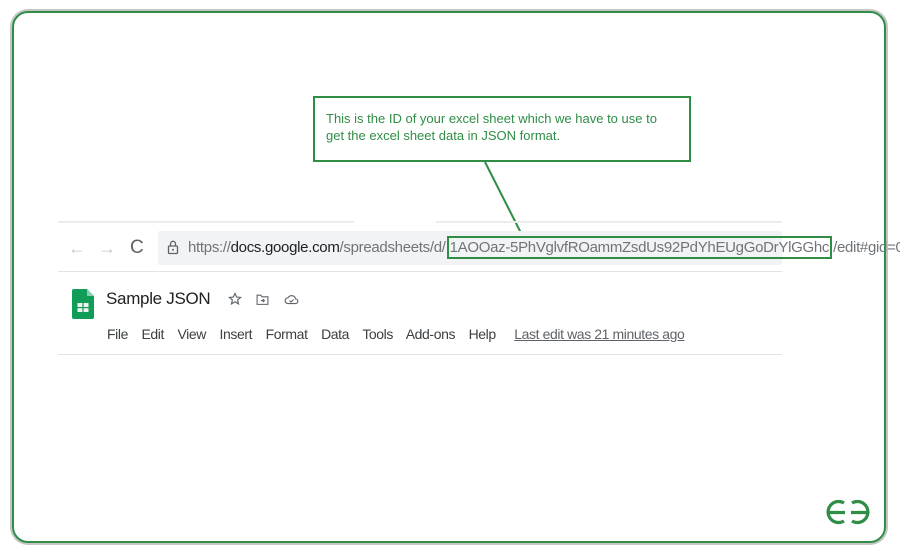 The image size is (900, 554). I want to click on doc-title: Sample JSON, so click(158, 298).